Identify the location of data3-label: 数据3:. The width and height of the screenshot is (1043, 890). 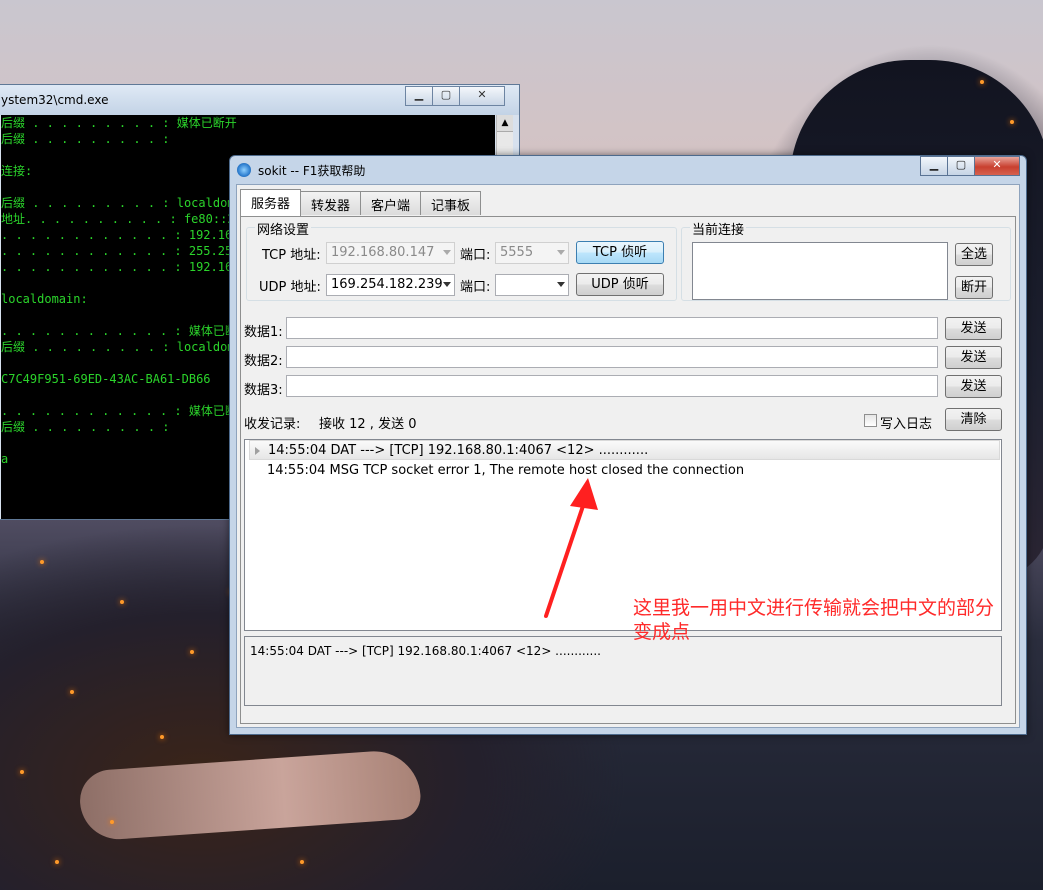
(263, 390).